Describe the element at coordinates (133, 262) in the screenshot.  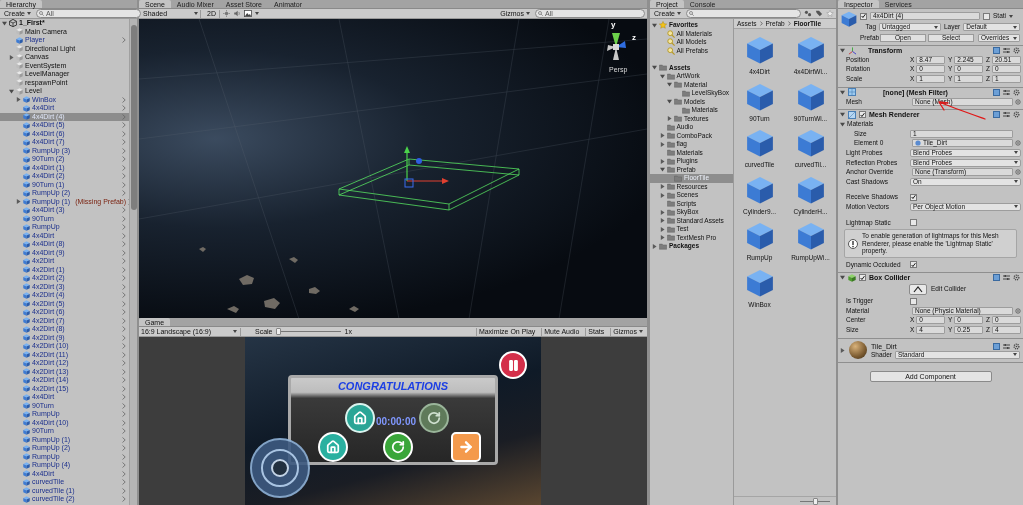
I see `scrollbar` at that location.